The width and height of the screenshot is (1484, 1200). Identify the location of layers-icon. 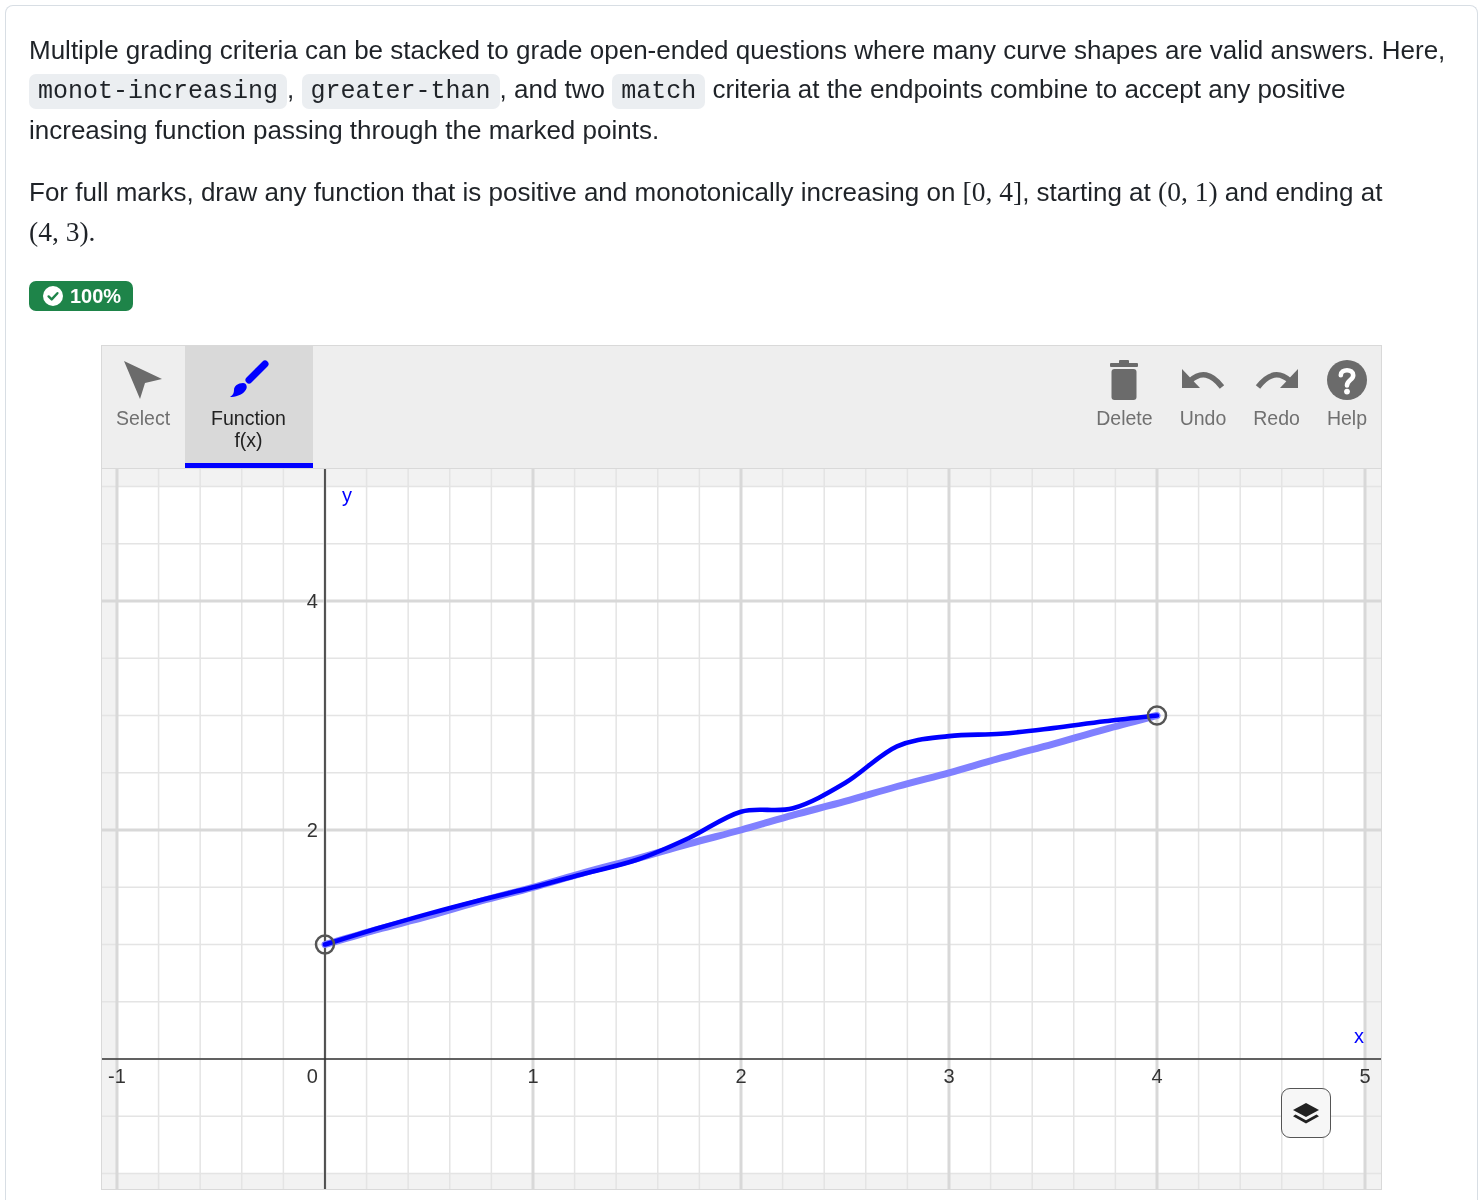
(1305, 1113).